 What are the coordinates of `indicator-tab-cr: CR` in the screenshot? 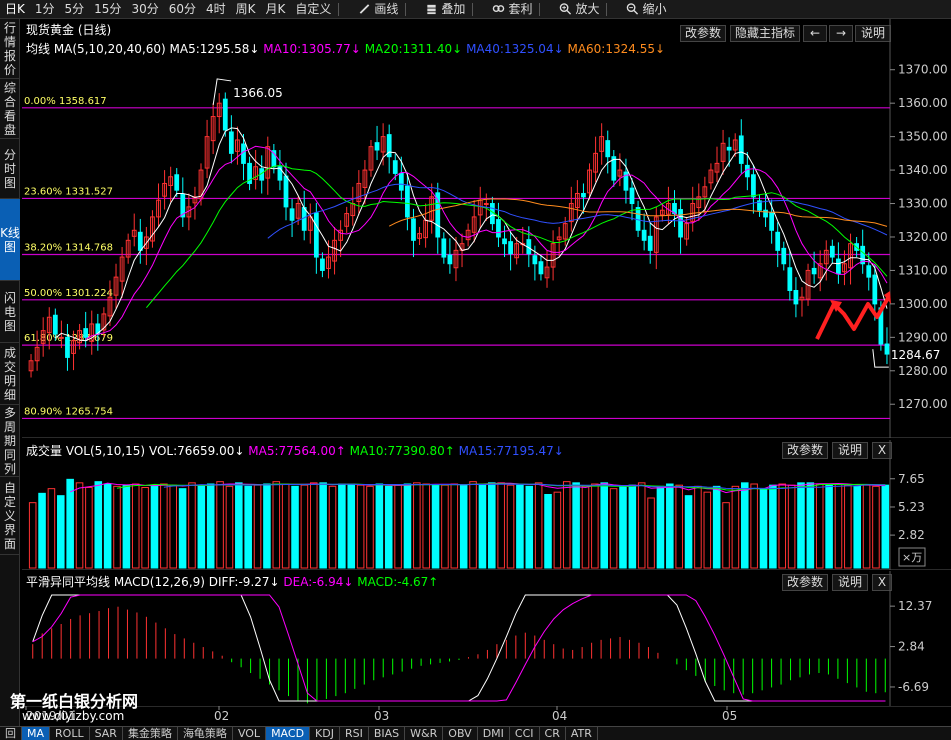 It's located at (553, 733).